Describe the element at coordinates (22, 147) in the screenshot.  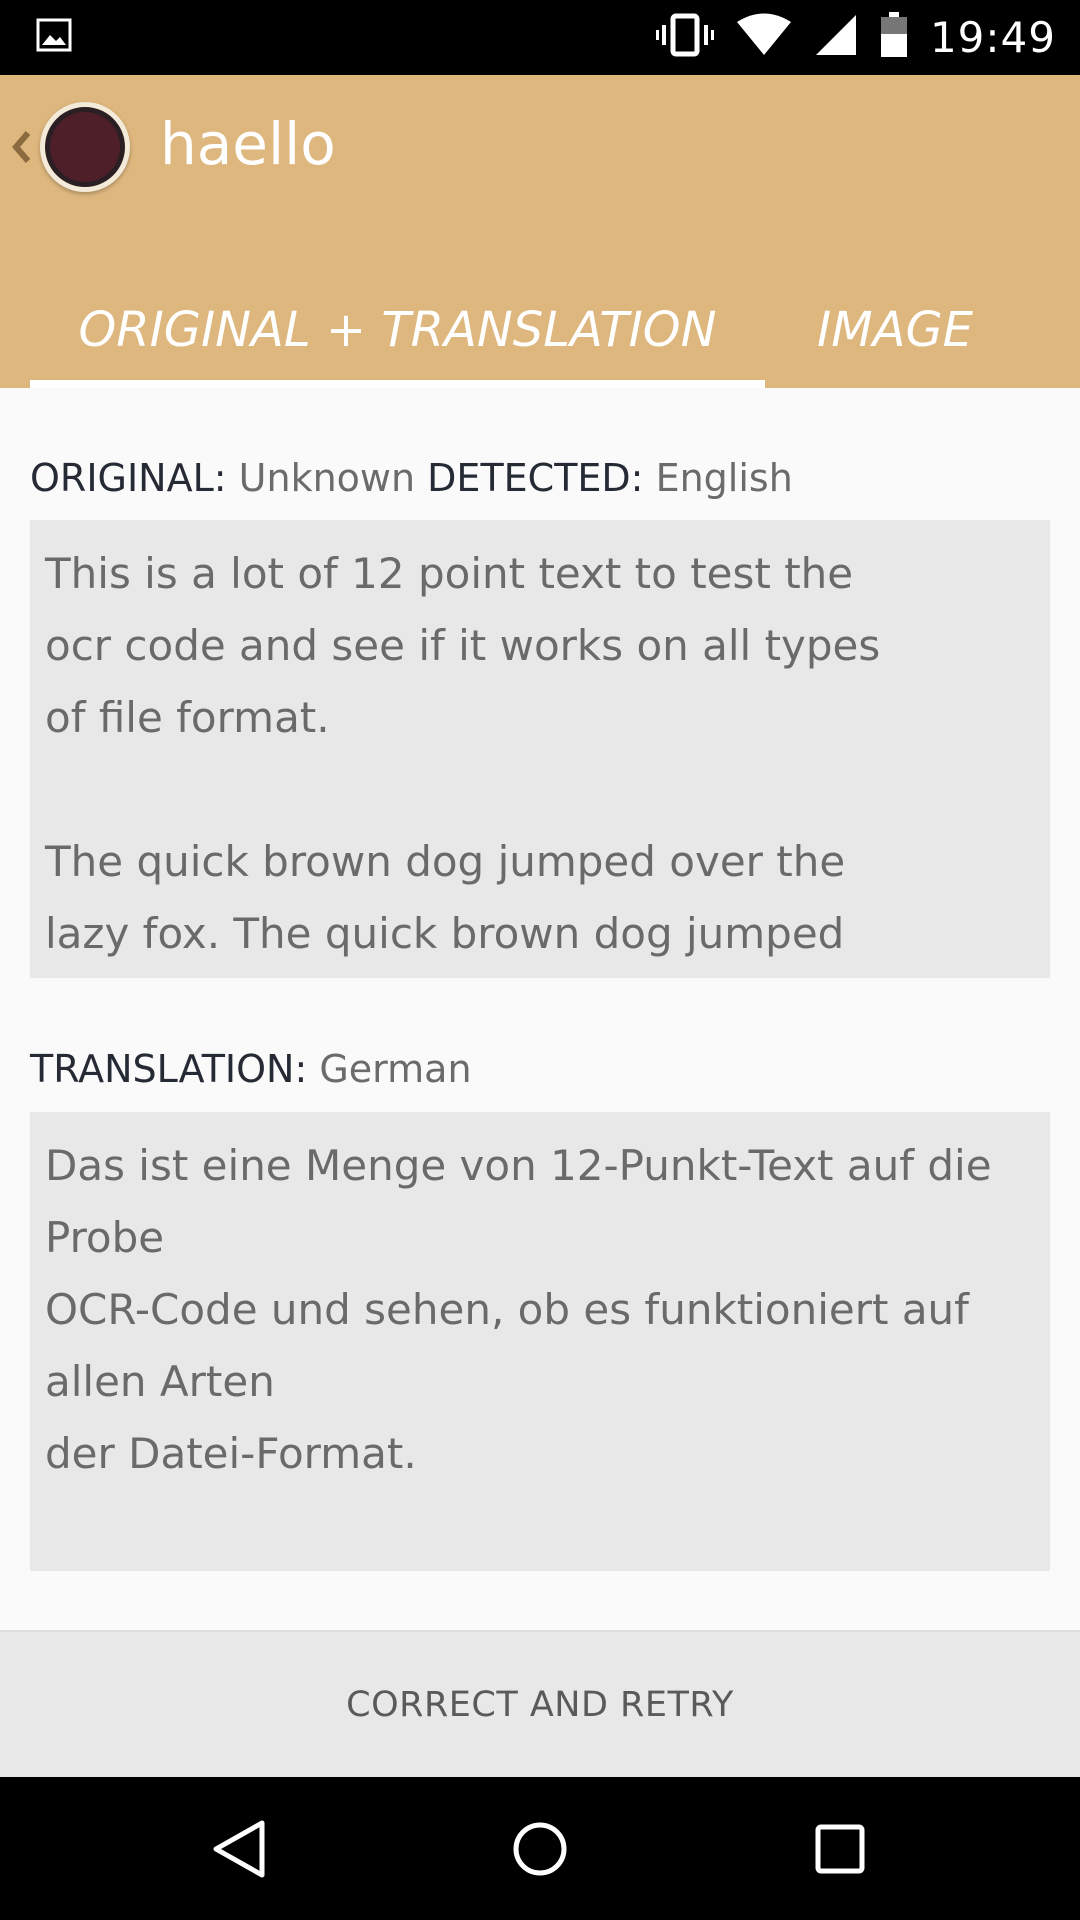
I see `back-arrow-icon` at that location.